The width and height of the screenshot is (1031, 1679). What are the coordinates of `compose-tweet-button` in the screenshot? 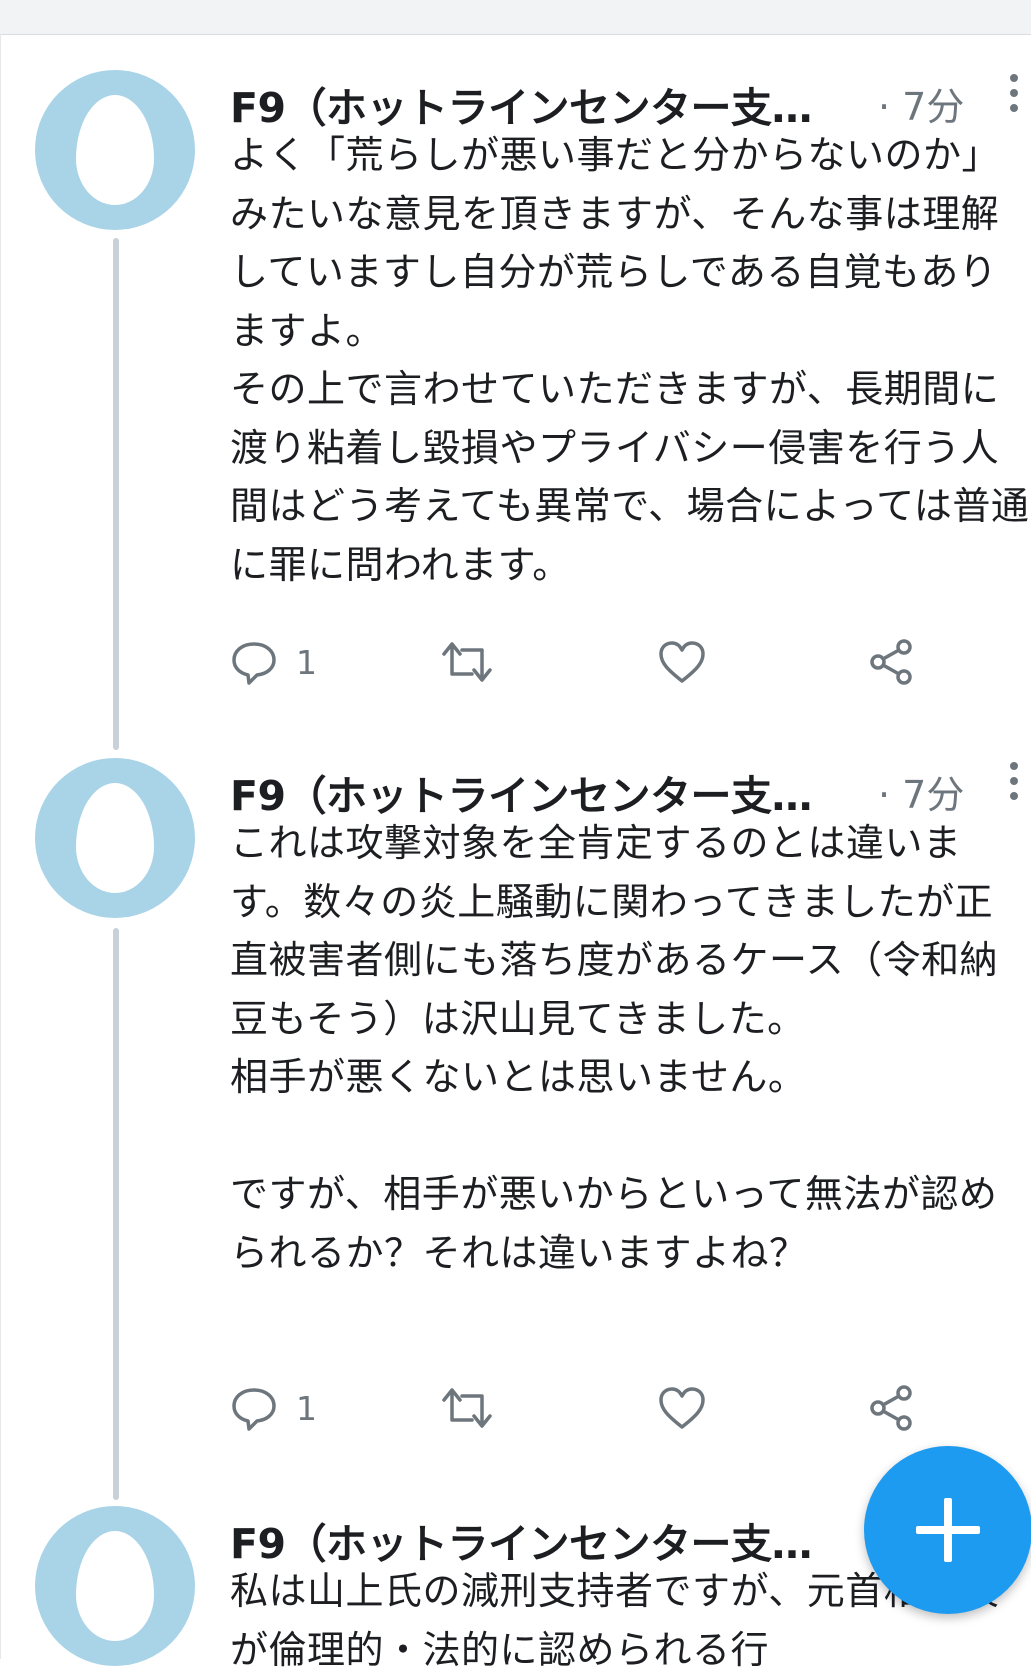 It's located at (947, 1530).